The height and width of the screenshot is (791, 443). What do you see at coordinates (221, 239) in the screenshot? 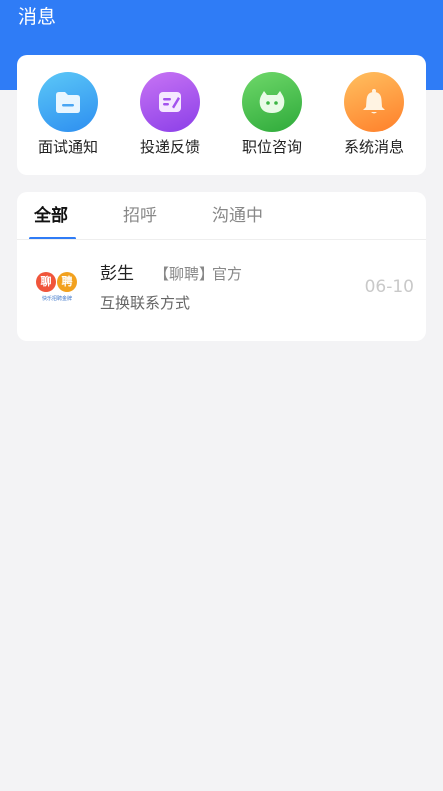
I see `tab-divider` at bounding box center [221, 239].